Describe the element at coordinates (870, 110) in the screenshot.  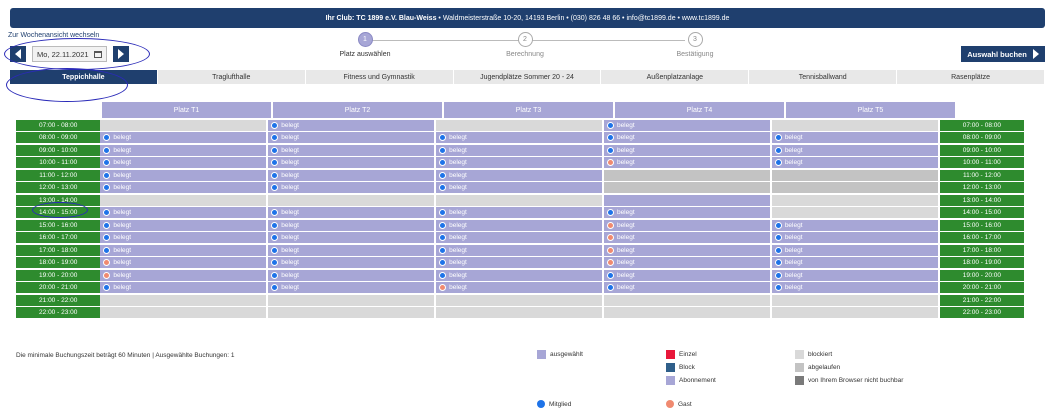
I see `court-header: Platz T5` at that location.